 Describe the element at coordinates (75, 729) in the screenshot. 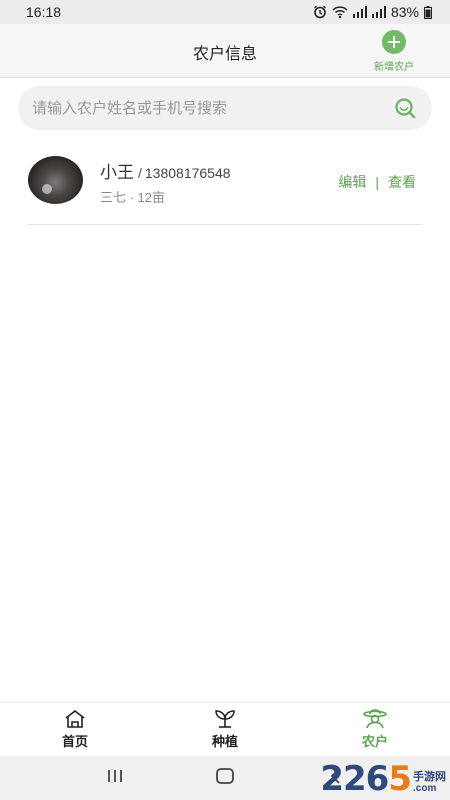

I see `nav-item-home: 首页` at that location.